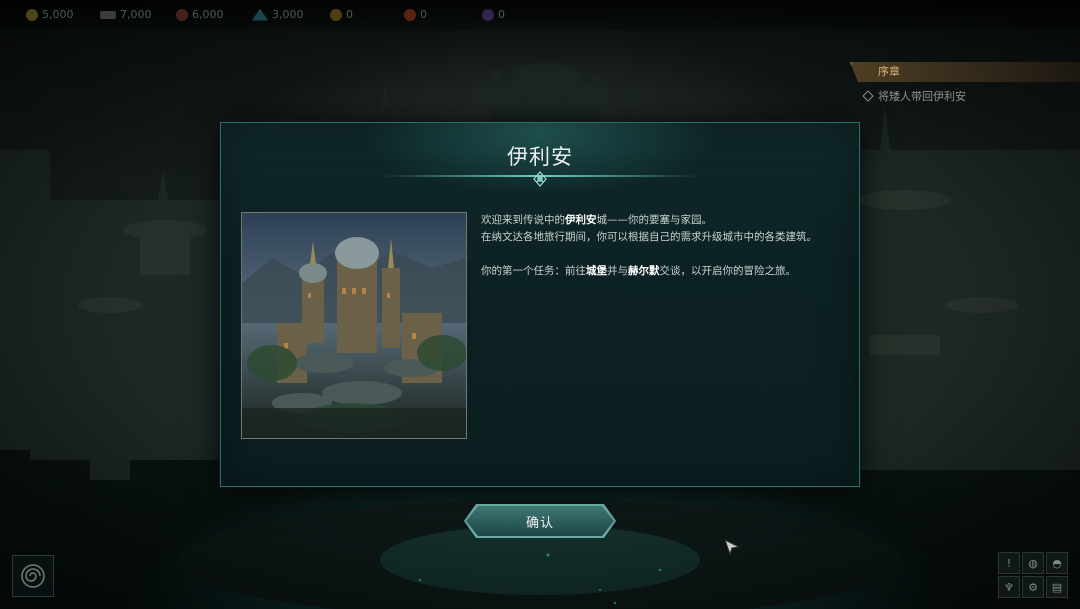 This screenshot has width=1080, height=609. What do you see at coordinates (540, 15) in the screenshot?
I see `resource-bar: 5,000 7,000 6,000 3,000 0 0 0` at bounding box center [540, 15].